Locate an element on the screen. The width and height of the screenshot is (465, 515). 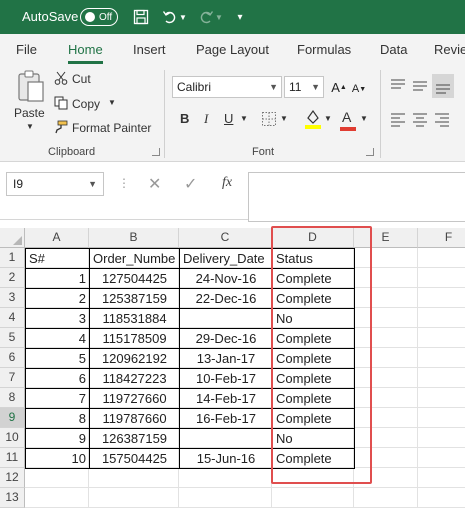
font-color-dropdown-icon: ▼ is located at coordinates (364, 118).